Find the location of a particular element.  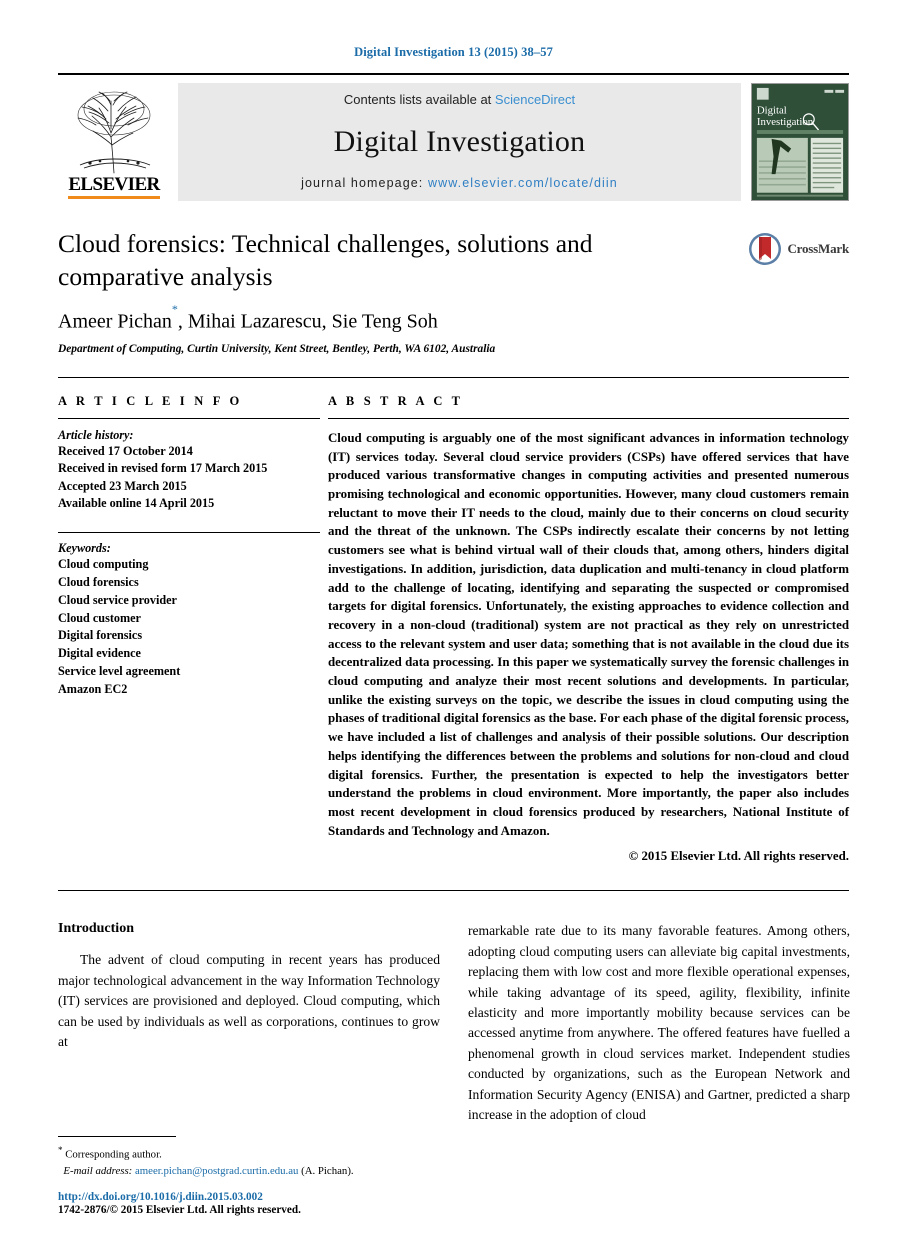

homepage-url-link: www.elsevier.com/locate/diin is located at coordinates (523, 183).